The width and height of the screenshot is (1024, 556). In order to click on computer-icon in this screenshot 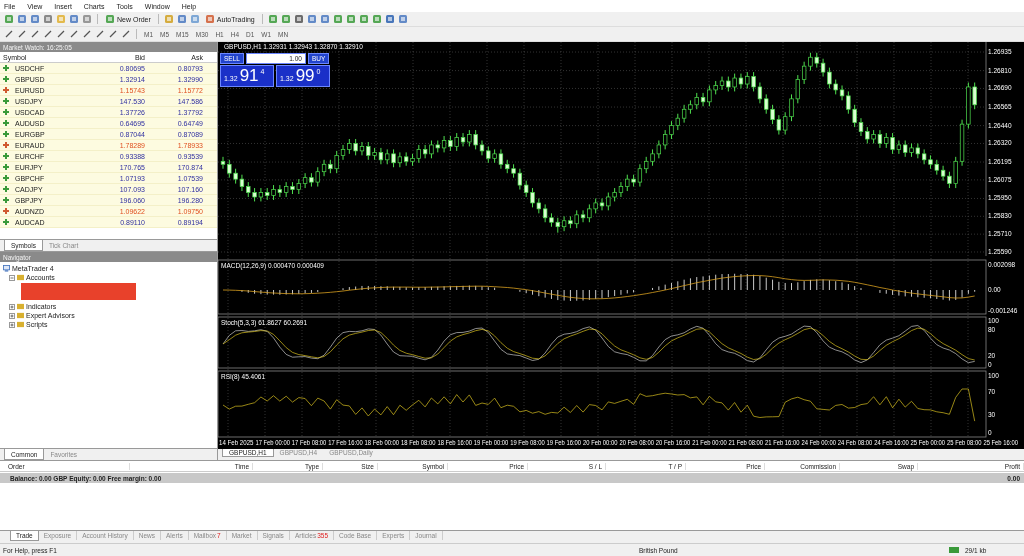, I will do `click(6, 268)`.